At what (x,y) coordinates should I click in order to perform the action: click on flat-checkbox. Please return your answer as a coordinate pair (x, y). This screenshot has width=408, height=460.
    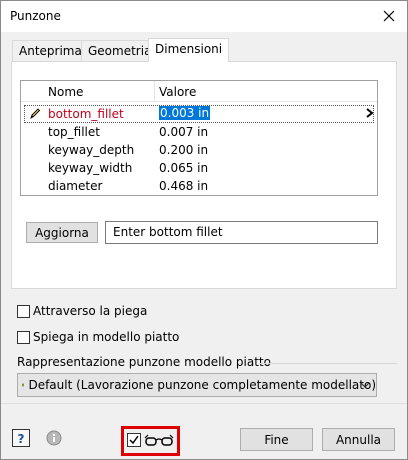
    Looking at the image, I should click on (23, 337).